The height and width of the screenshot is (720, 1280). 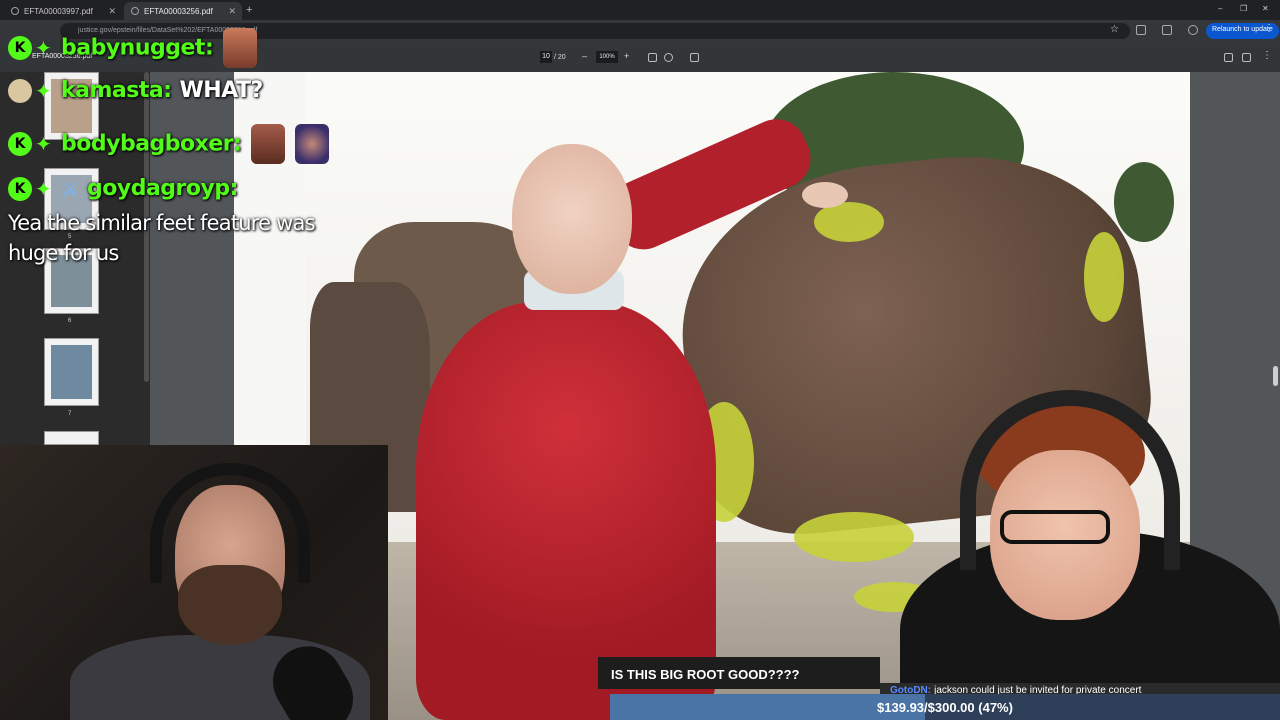 I want to click on close-window-button: ✕, so click(x=1265, y=8).